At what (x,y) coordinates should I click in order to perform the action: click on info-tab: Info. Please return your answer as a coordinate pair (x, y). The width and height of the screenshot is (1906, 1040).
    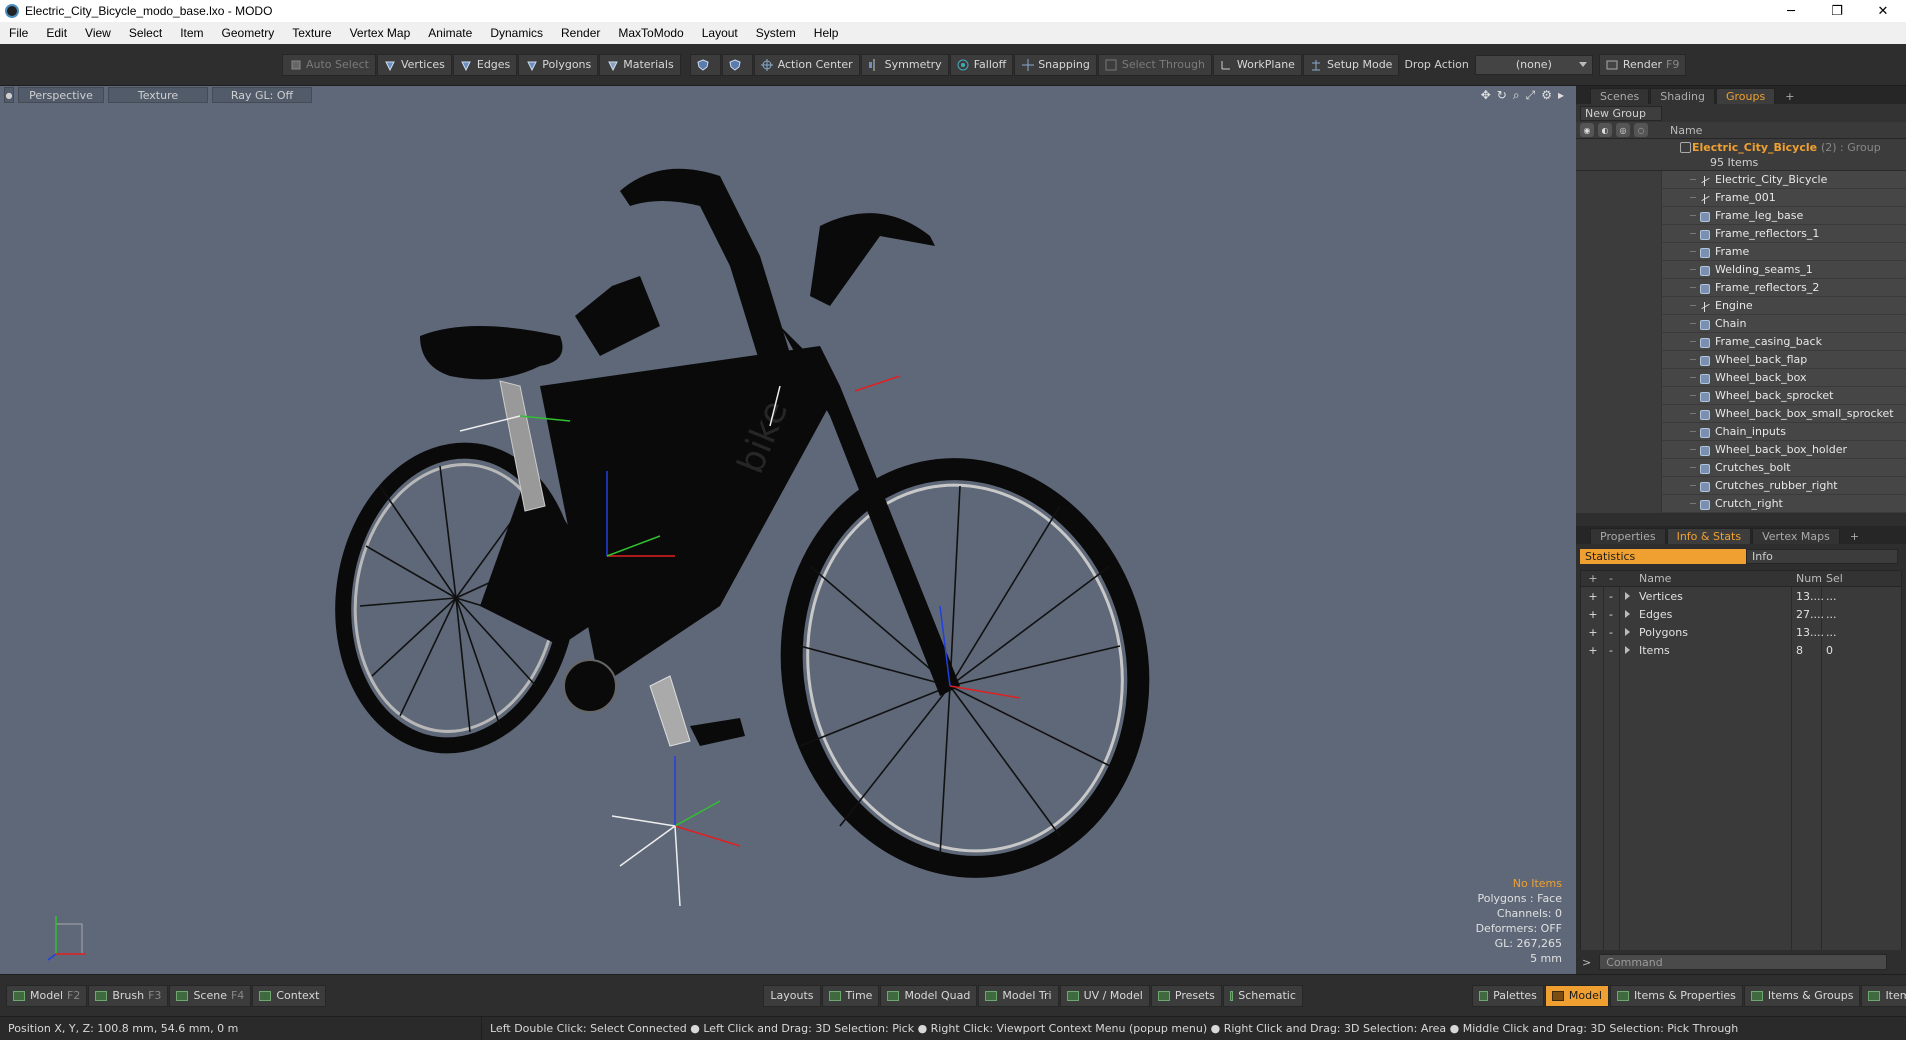
    Looking at the image, I should click on (1822, 556).